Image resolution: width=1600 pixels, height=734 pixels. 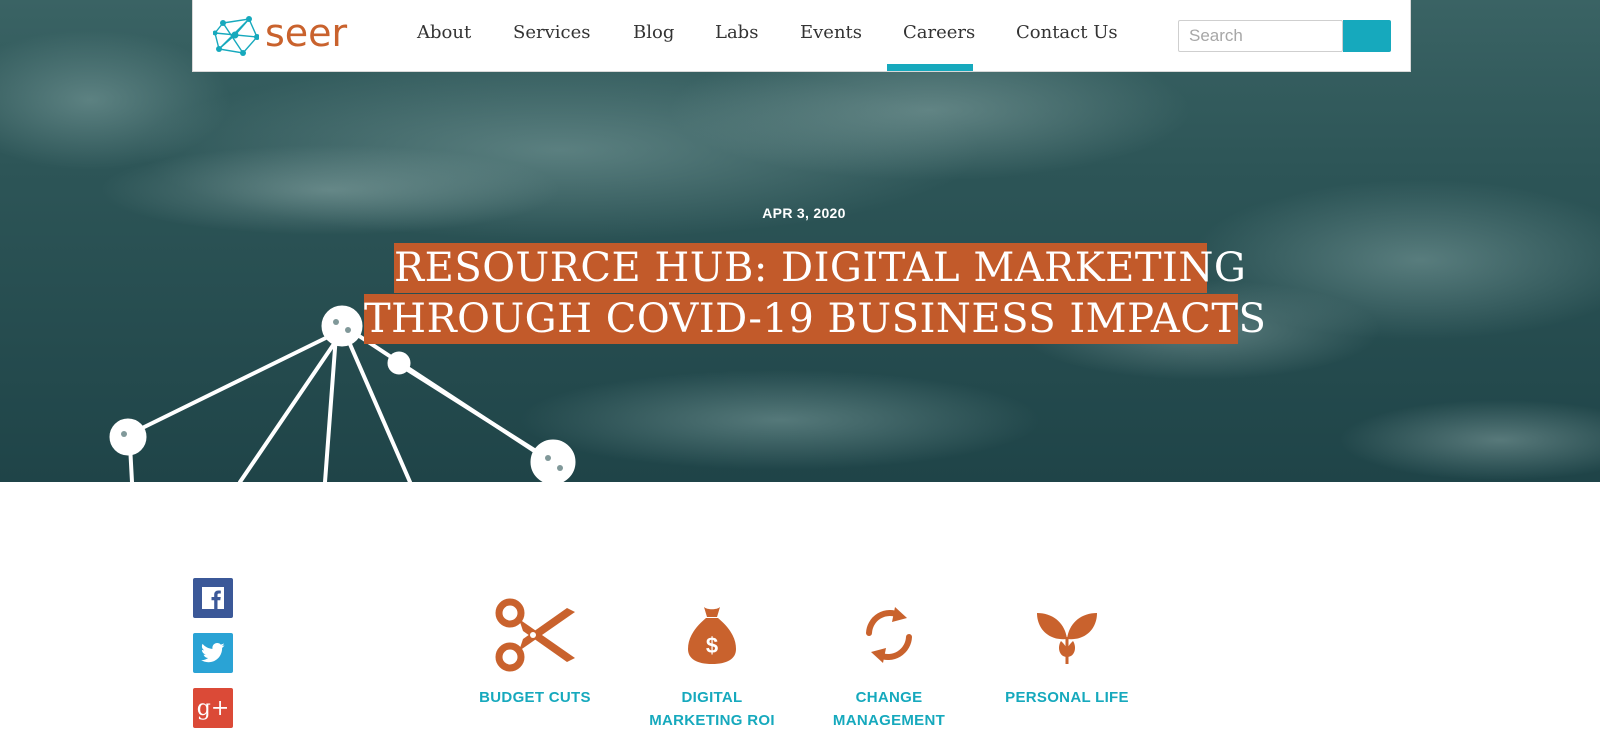 I want to click on category-label: BUDGET CUTS, so click(x=535, y=697).